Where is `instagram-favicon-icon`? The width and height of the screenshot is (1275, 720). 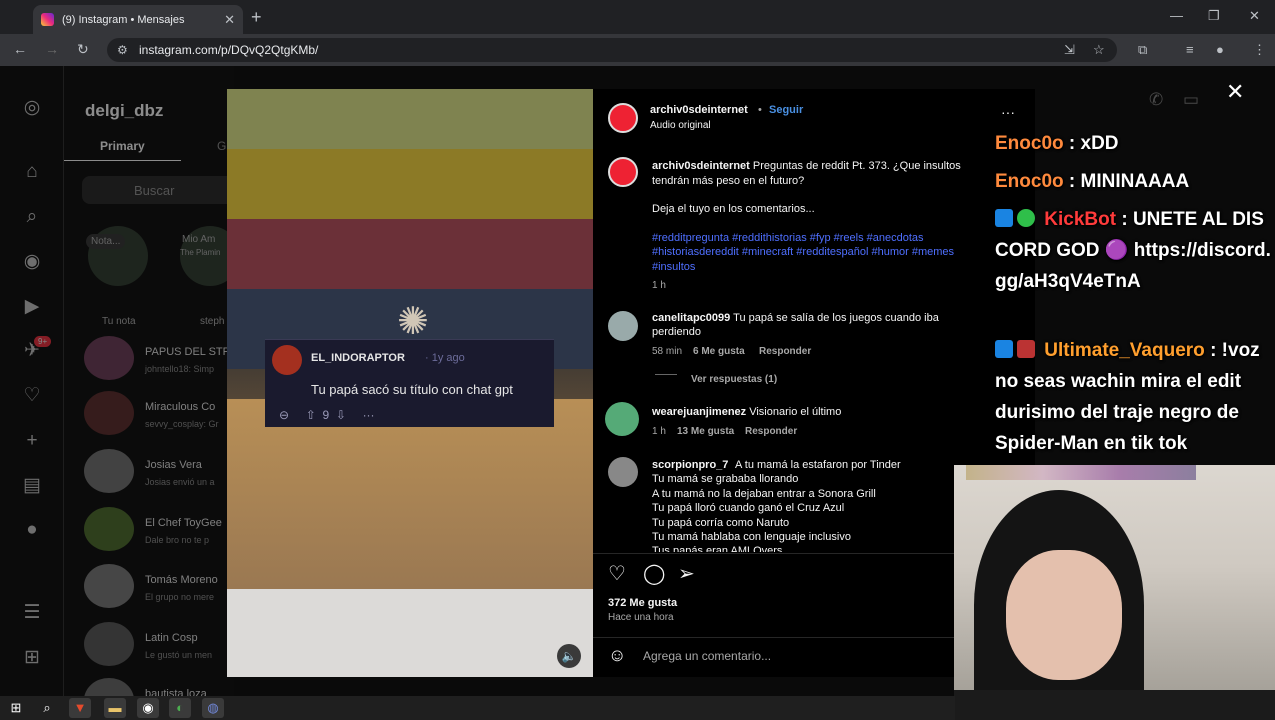 instagram-favicon-icon is located at coordinates (47, 19).